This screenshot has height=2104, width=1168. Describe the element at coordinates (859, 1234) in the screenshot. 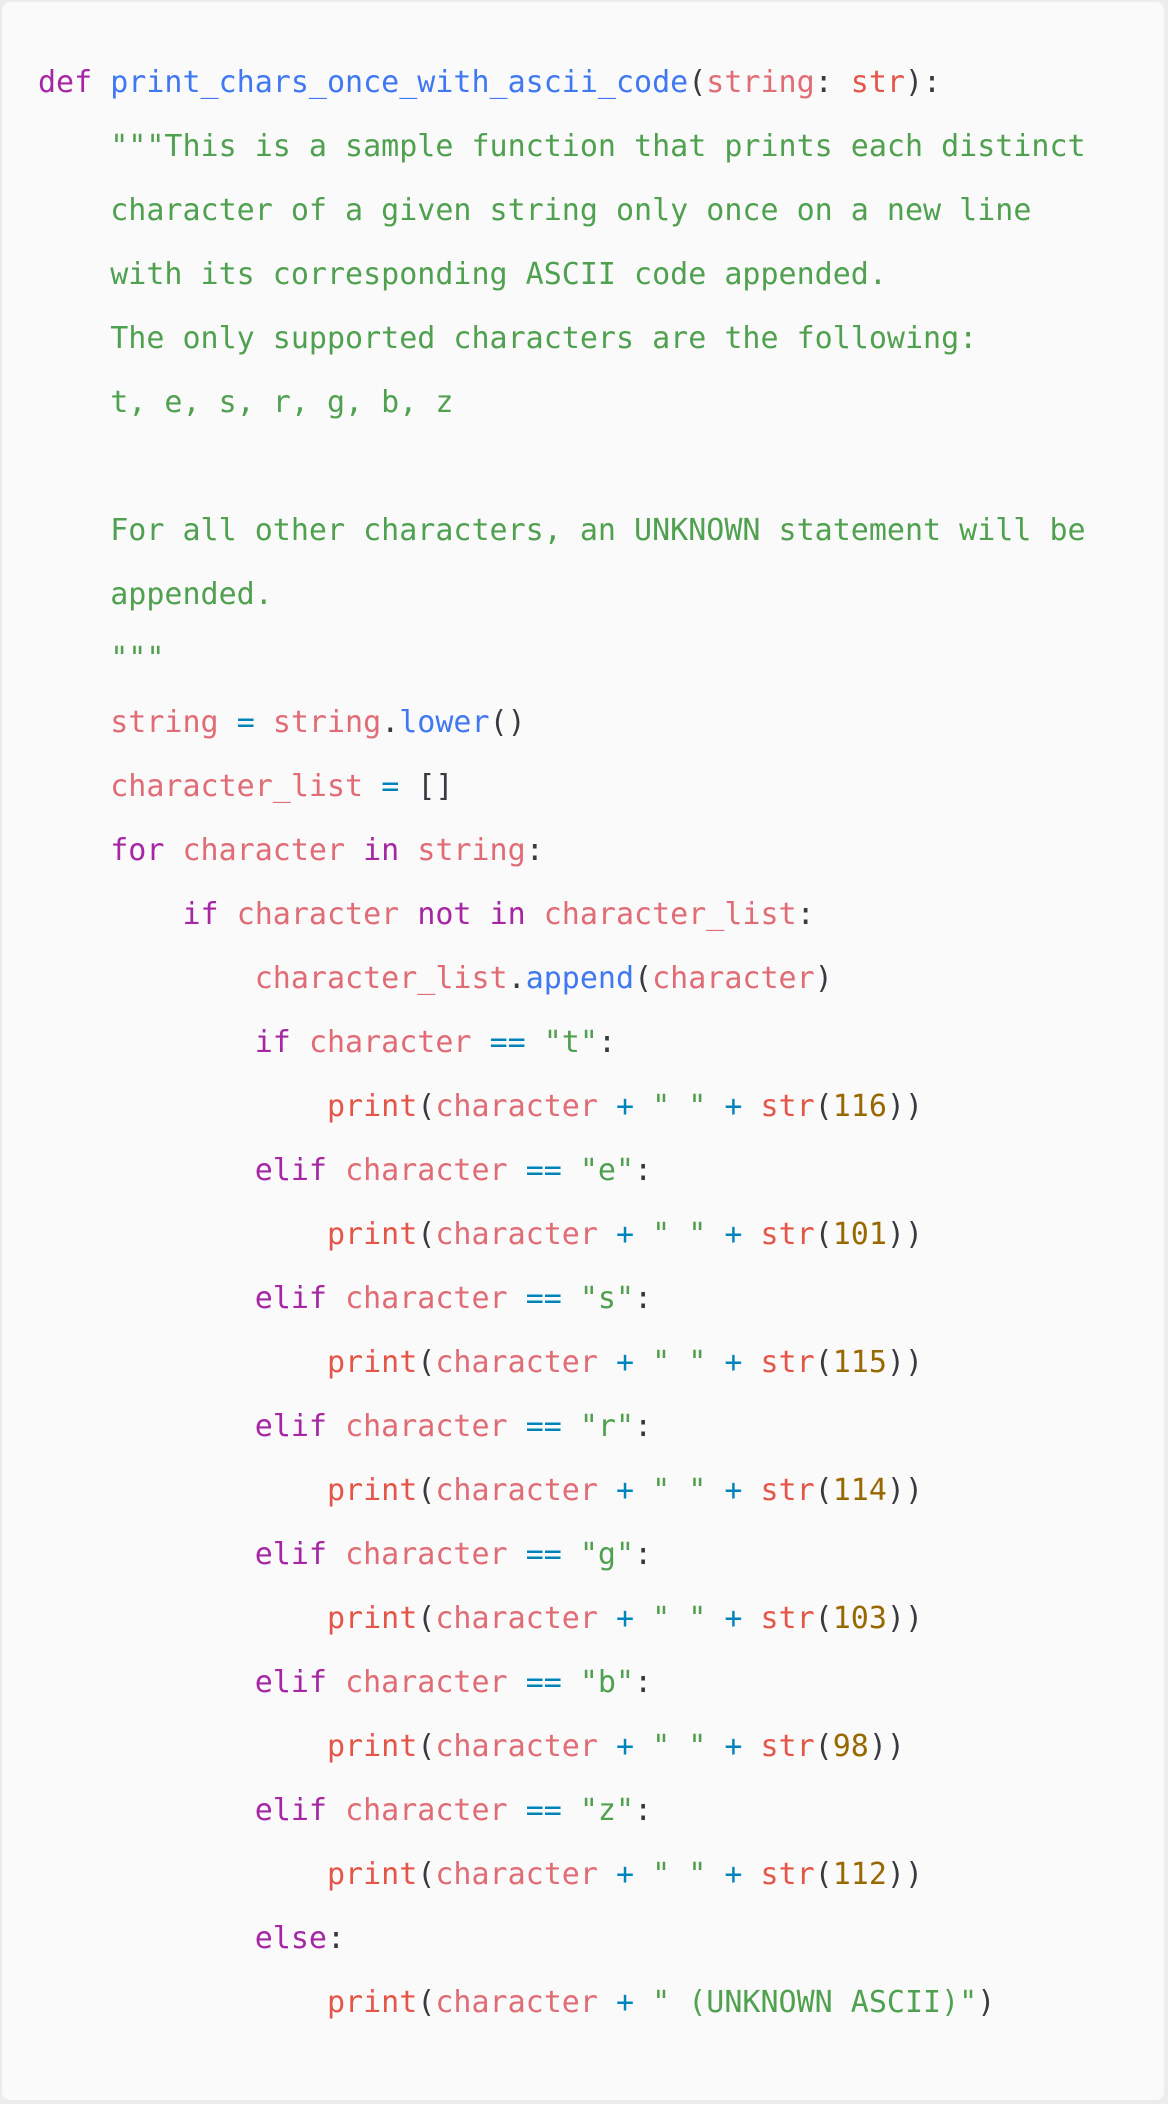

I see `code-token-number: 101` at that location.